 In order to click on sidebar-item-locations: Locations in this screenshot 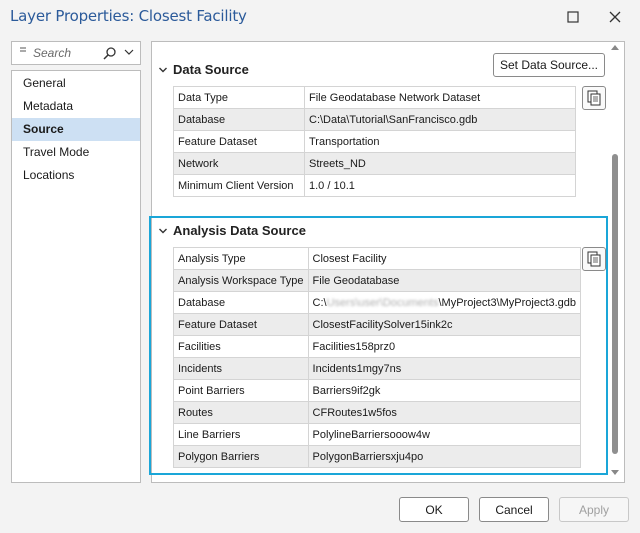, I will do `click(76, 175)`.